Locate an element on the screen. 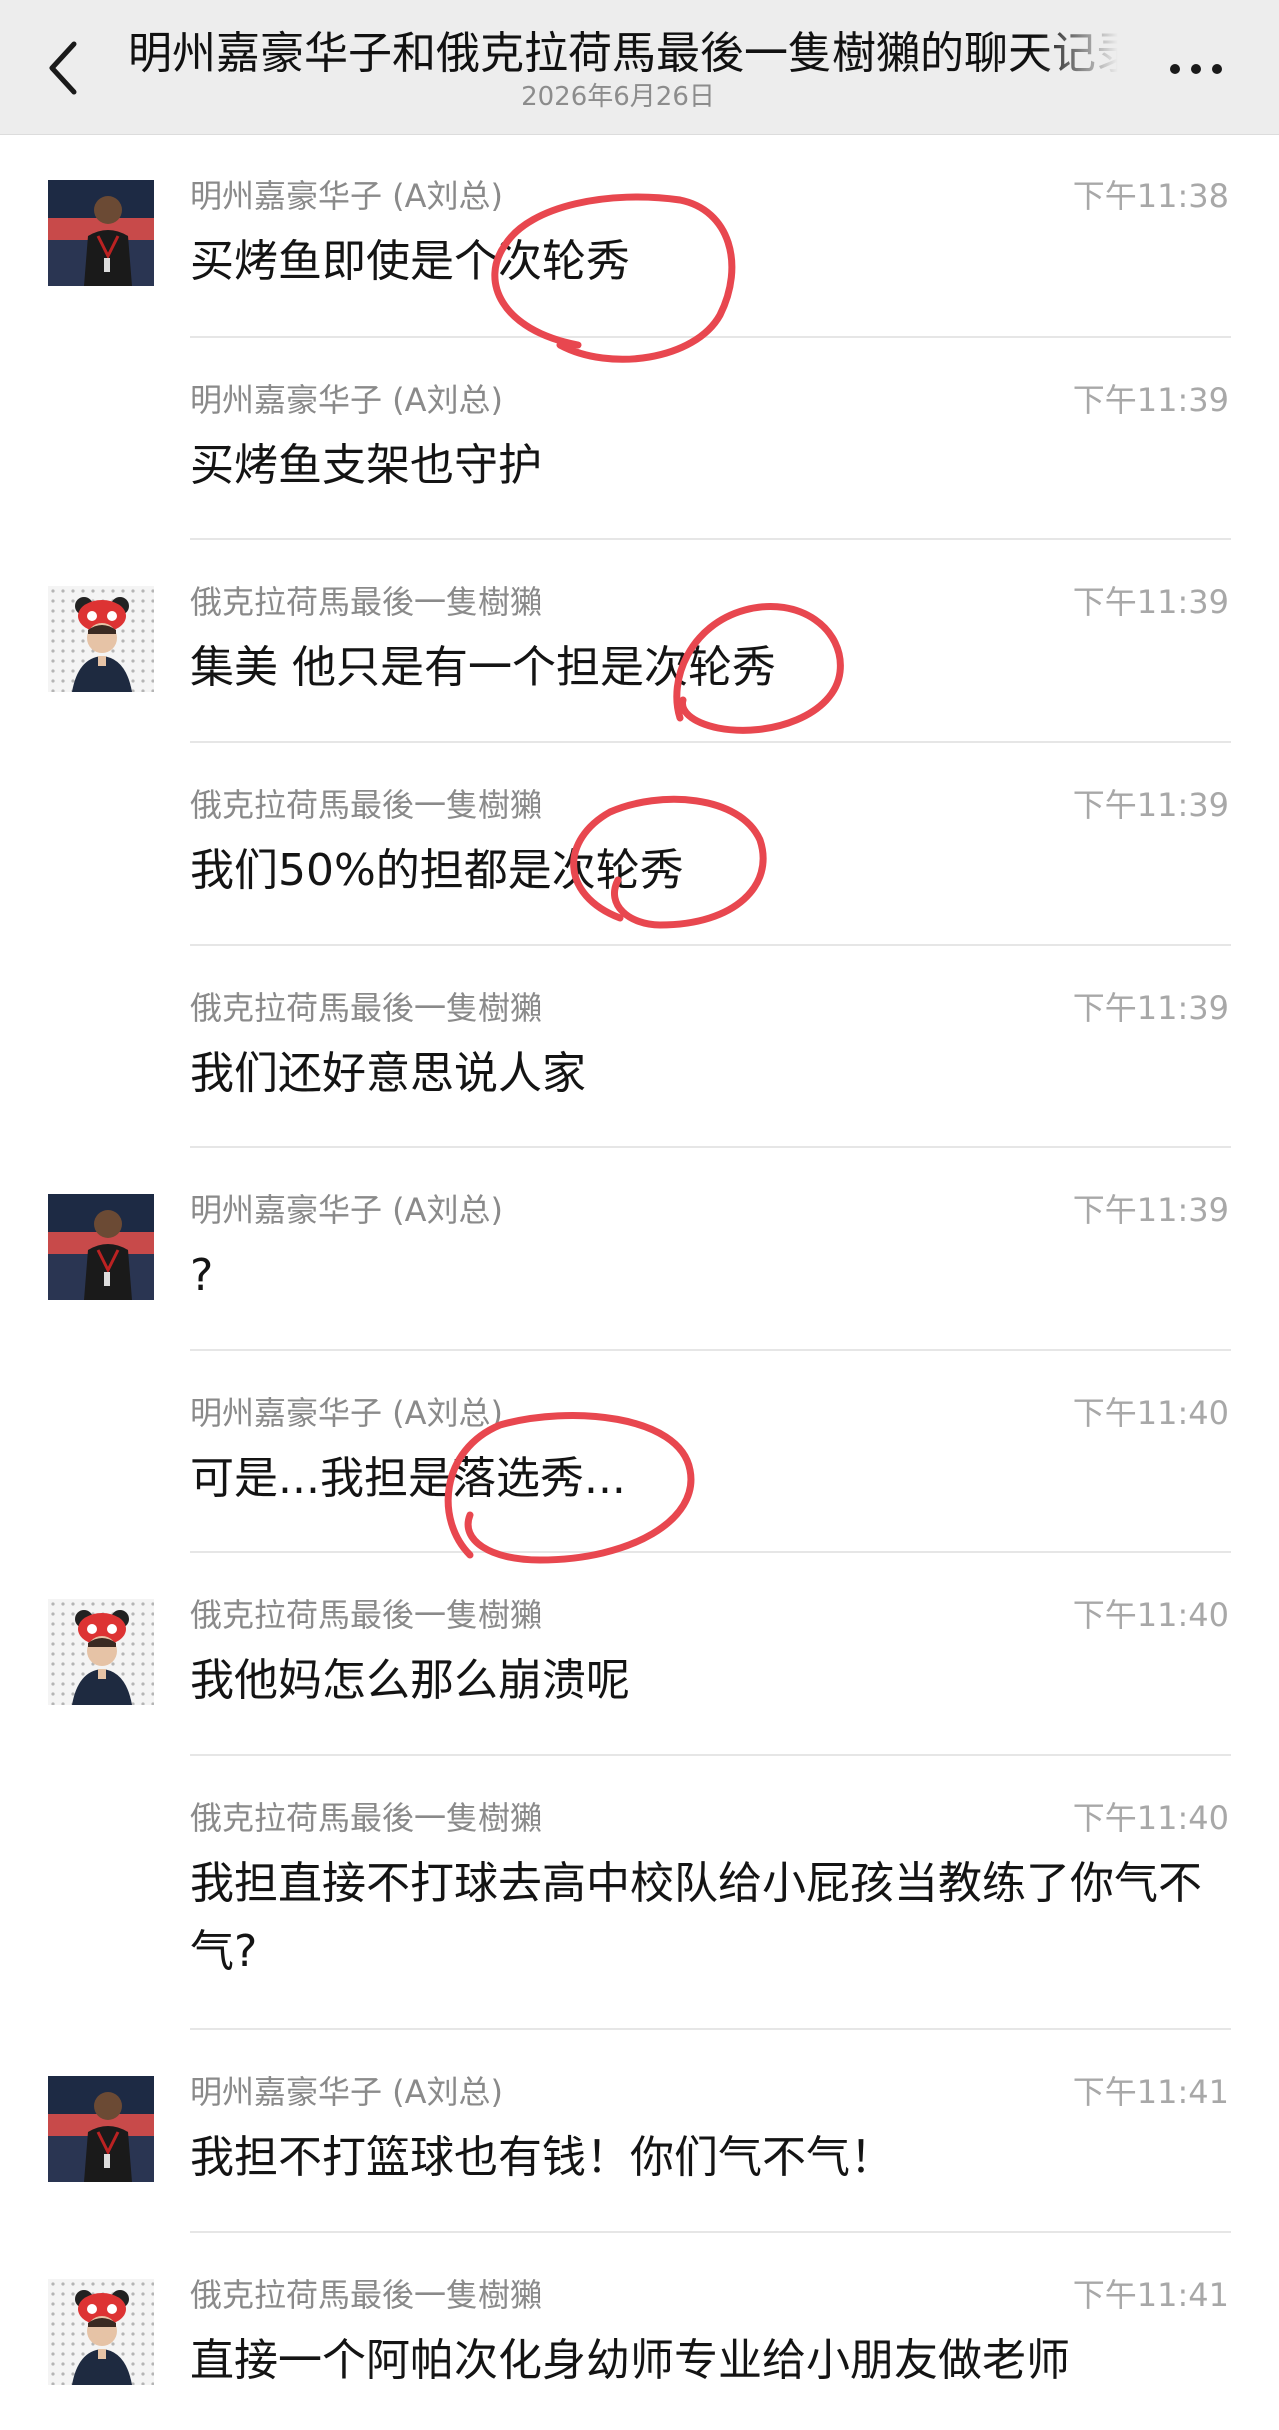 This screenshot has width=1279, height=2430. message-item: 明州嘉豪华子 (A刘总) 下午11:39 买烤鱼支架也守护 is located at coordinates (639, 439).